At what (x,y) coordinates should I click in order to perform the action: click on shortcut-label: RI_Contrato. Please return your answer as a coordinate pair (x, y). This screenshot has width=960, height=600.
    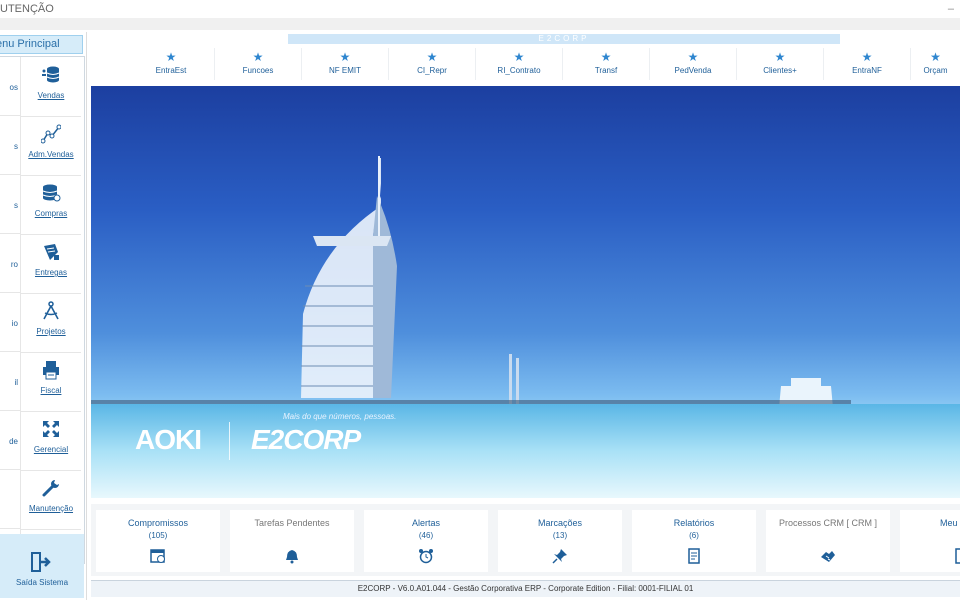
    Looking at the image, I should click on (519, 70).